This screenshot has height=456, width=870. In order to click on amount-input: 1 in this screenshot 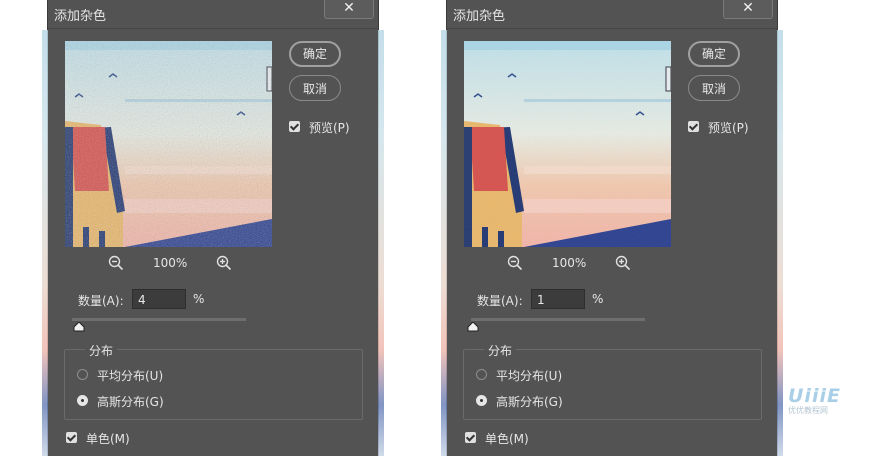, I will do `click(558, 299)`.